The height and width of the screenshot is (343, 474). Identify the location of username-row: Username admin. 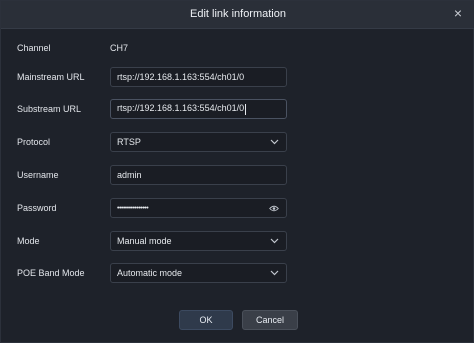
(237, 175).